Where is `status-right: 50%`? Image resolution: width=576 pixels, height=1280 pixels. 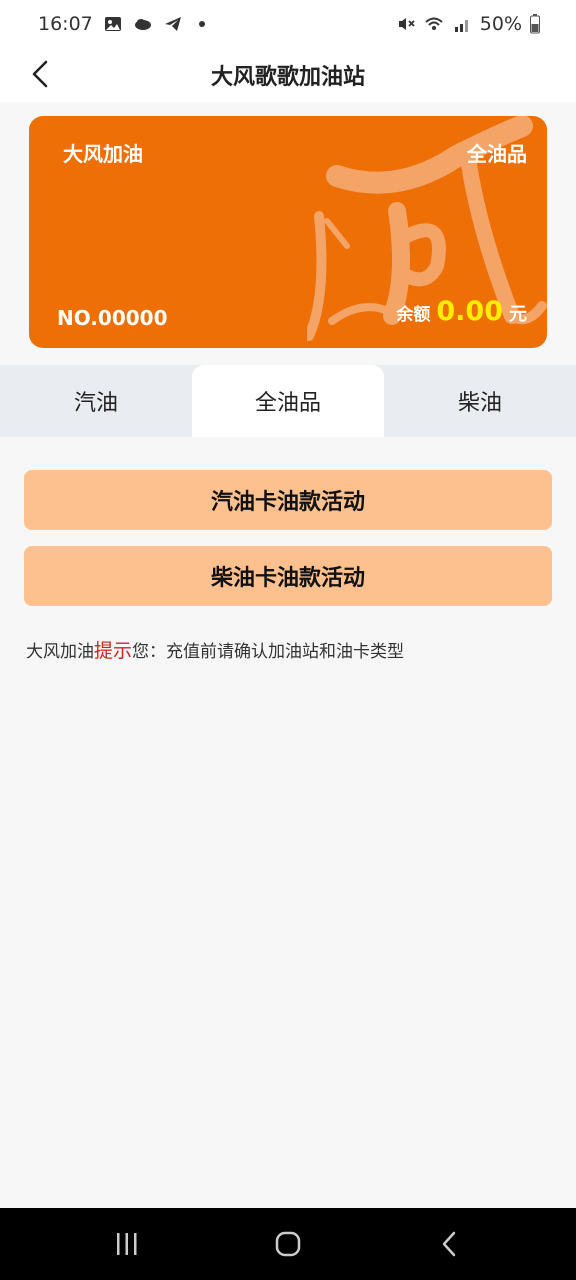
status-right: 50% is located at coordinates (468, 24).